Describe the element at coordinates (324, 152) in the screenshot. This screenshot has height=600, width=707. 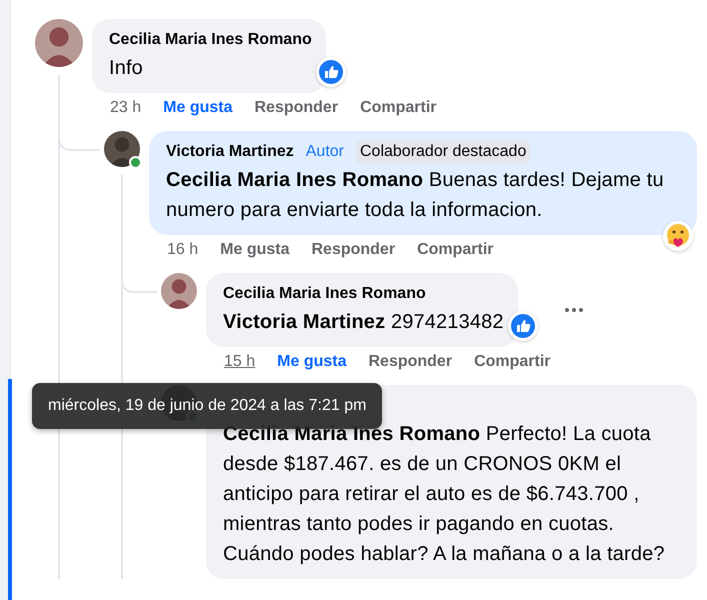
I see `author-role: Autor` at that location.